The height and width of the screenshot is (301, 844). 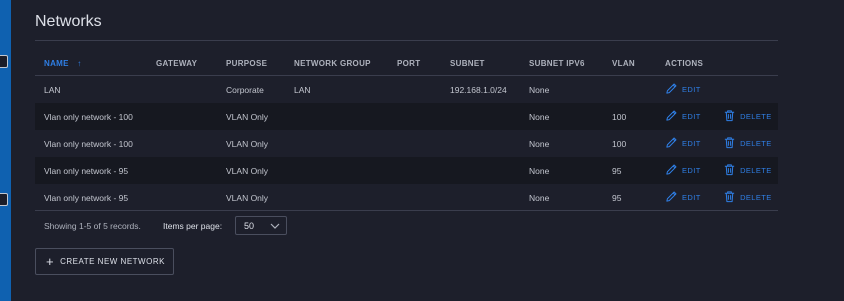 I want to click on sidebar-toggle-bottom, so click(x=4, y=199).